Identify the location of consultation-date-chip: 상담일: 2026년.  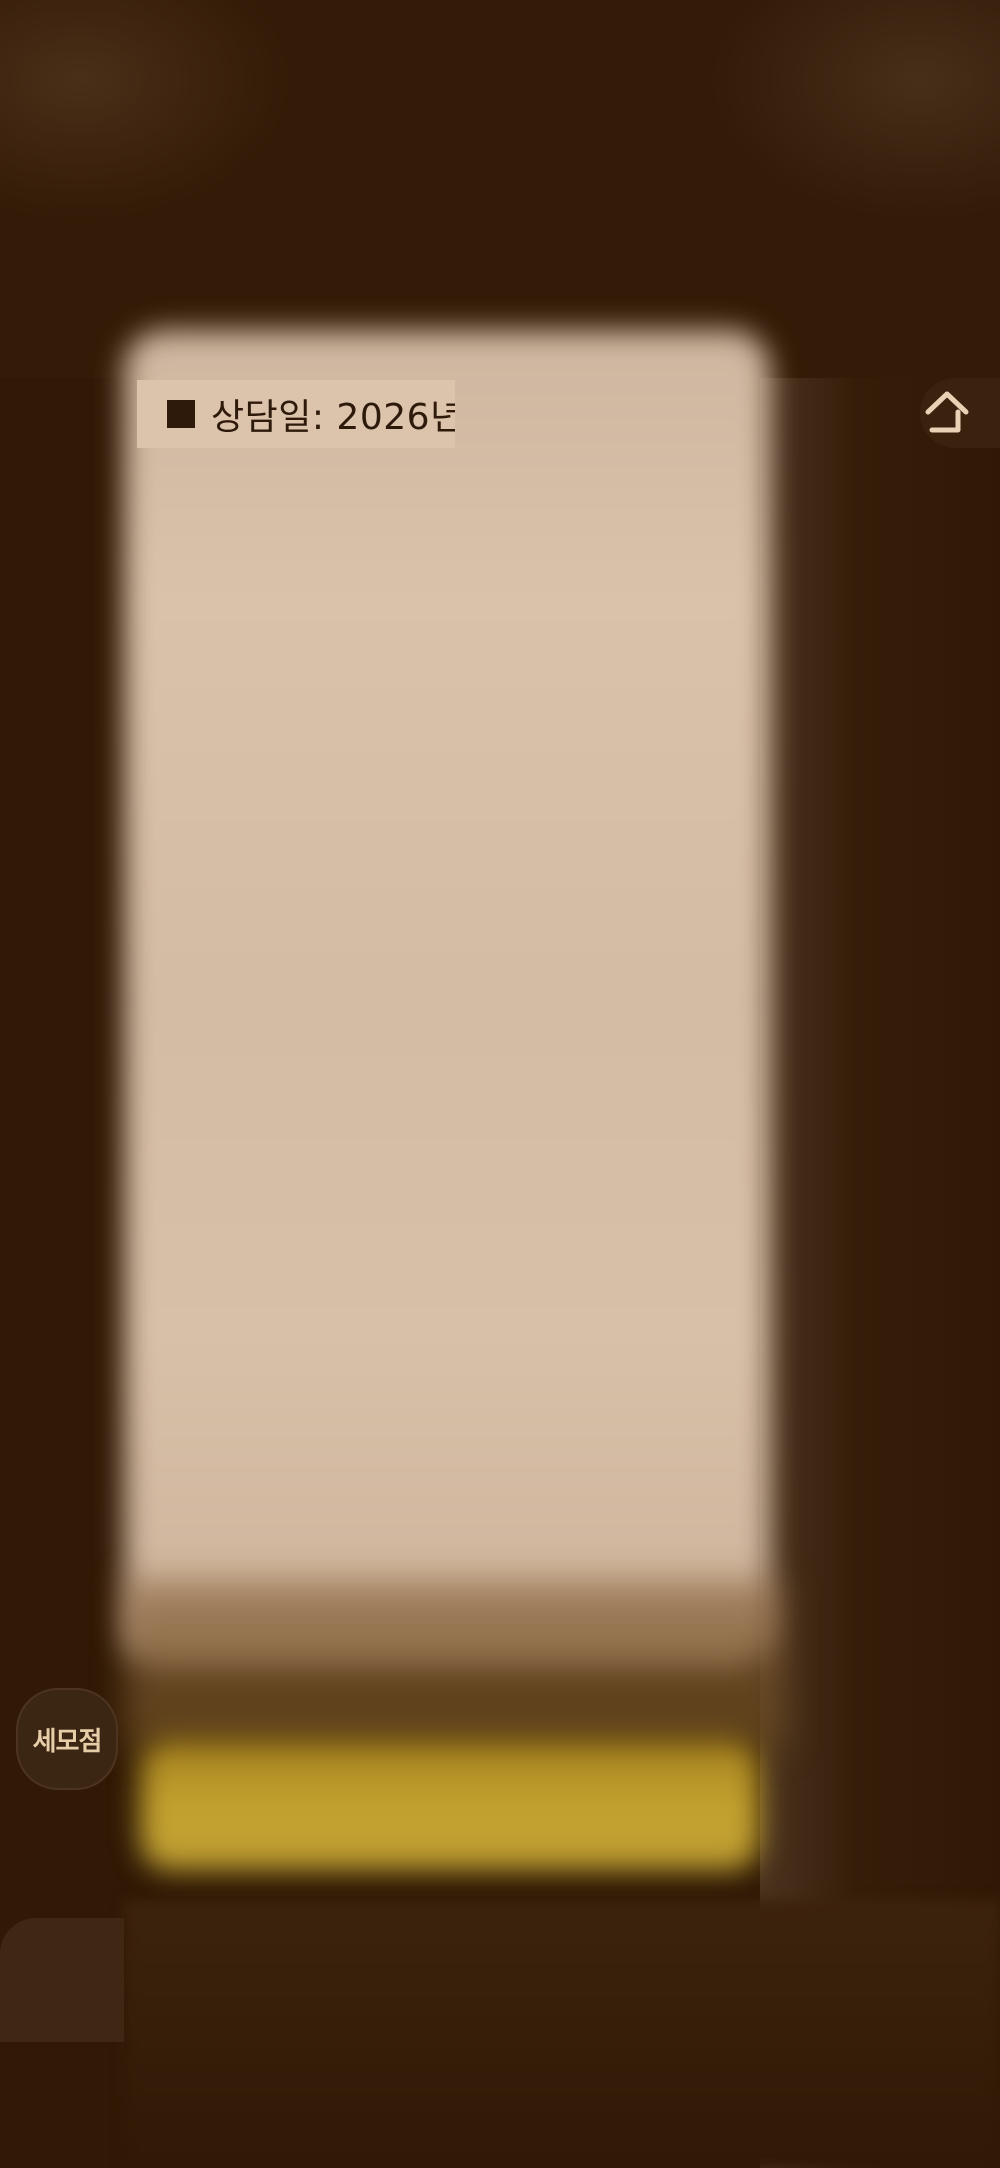
(296, 414).